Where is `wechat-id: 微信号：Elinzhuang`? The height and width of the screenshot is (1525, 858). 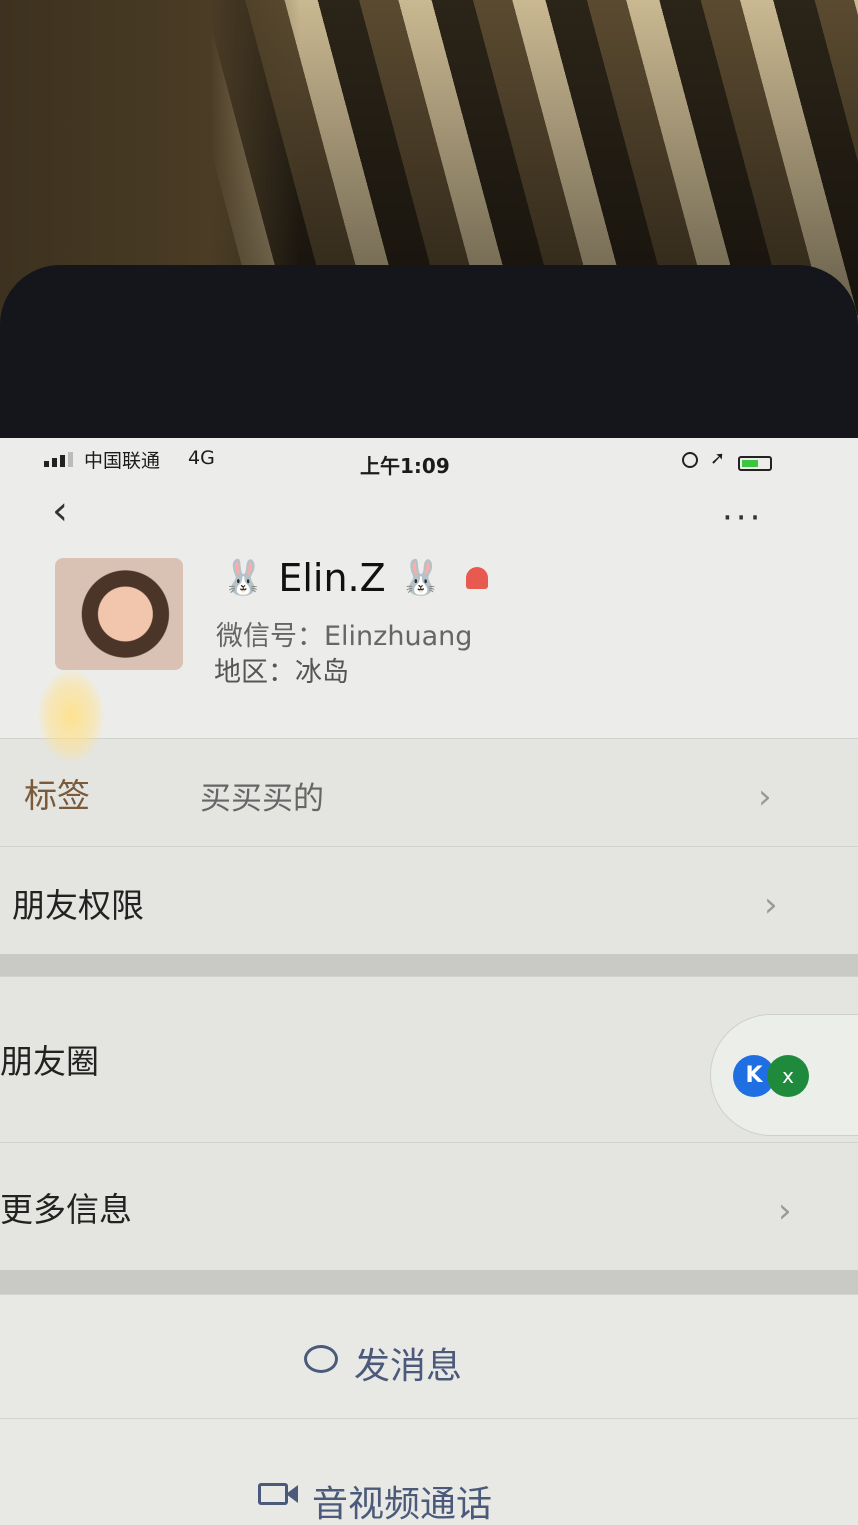 wechat-id: 微信号：Elinzhuang is located at coordinates (344, 636).